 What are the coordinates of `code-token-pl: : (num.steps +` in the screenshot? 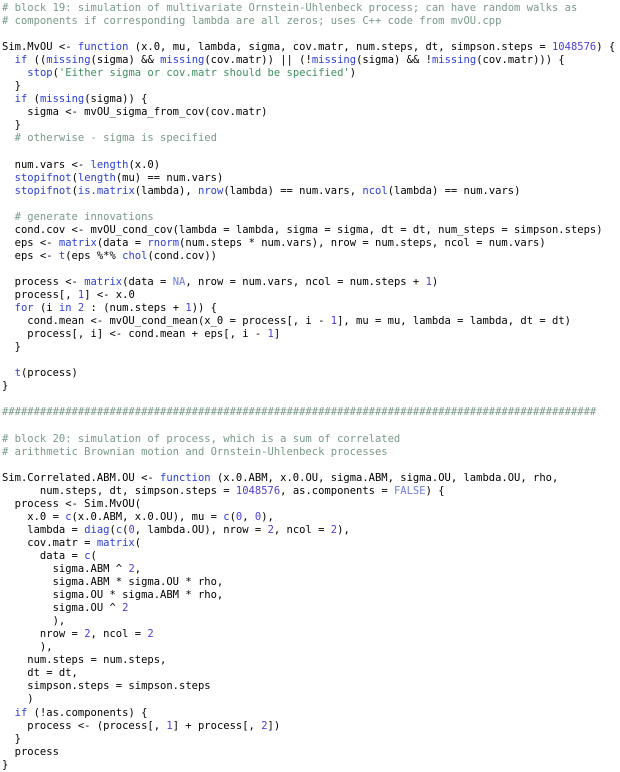 It's located at (135, 308).